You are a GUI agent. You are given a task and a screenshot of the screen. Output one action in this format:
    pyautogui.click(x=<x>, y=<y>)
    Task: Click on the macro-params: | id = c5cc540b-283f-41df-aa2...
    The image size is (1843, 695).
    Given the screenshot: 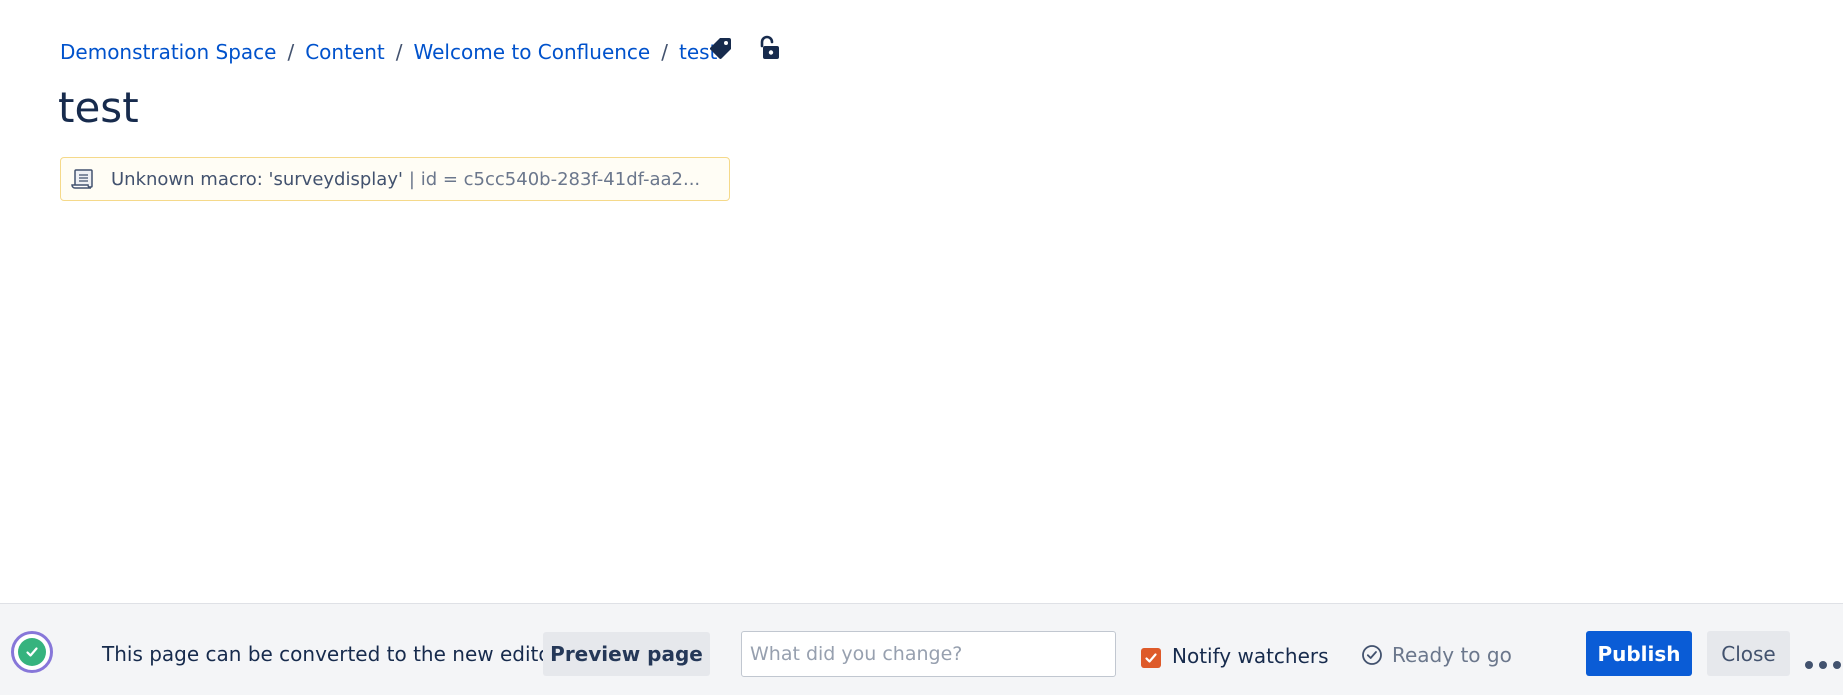 What is the action you would take?
    pyautogui.click(x=554, y=179)
    